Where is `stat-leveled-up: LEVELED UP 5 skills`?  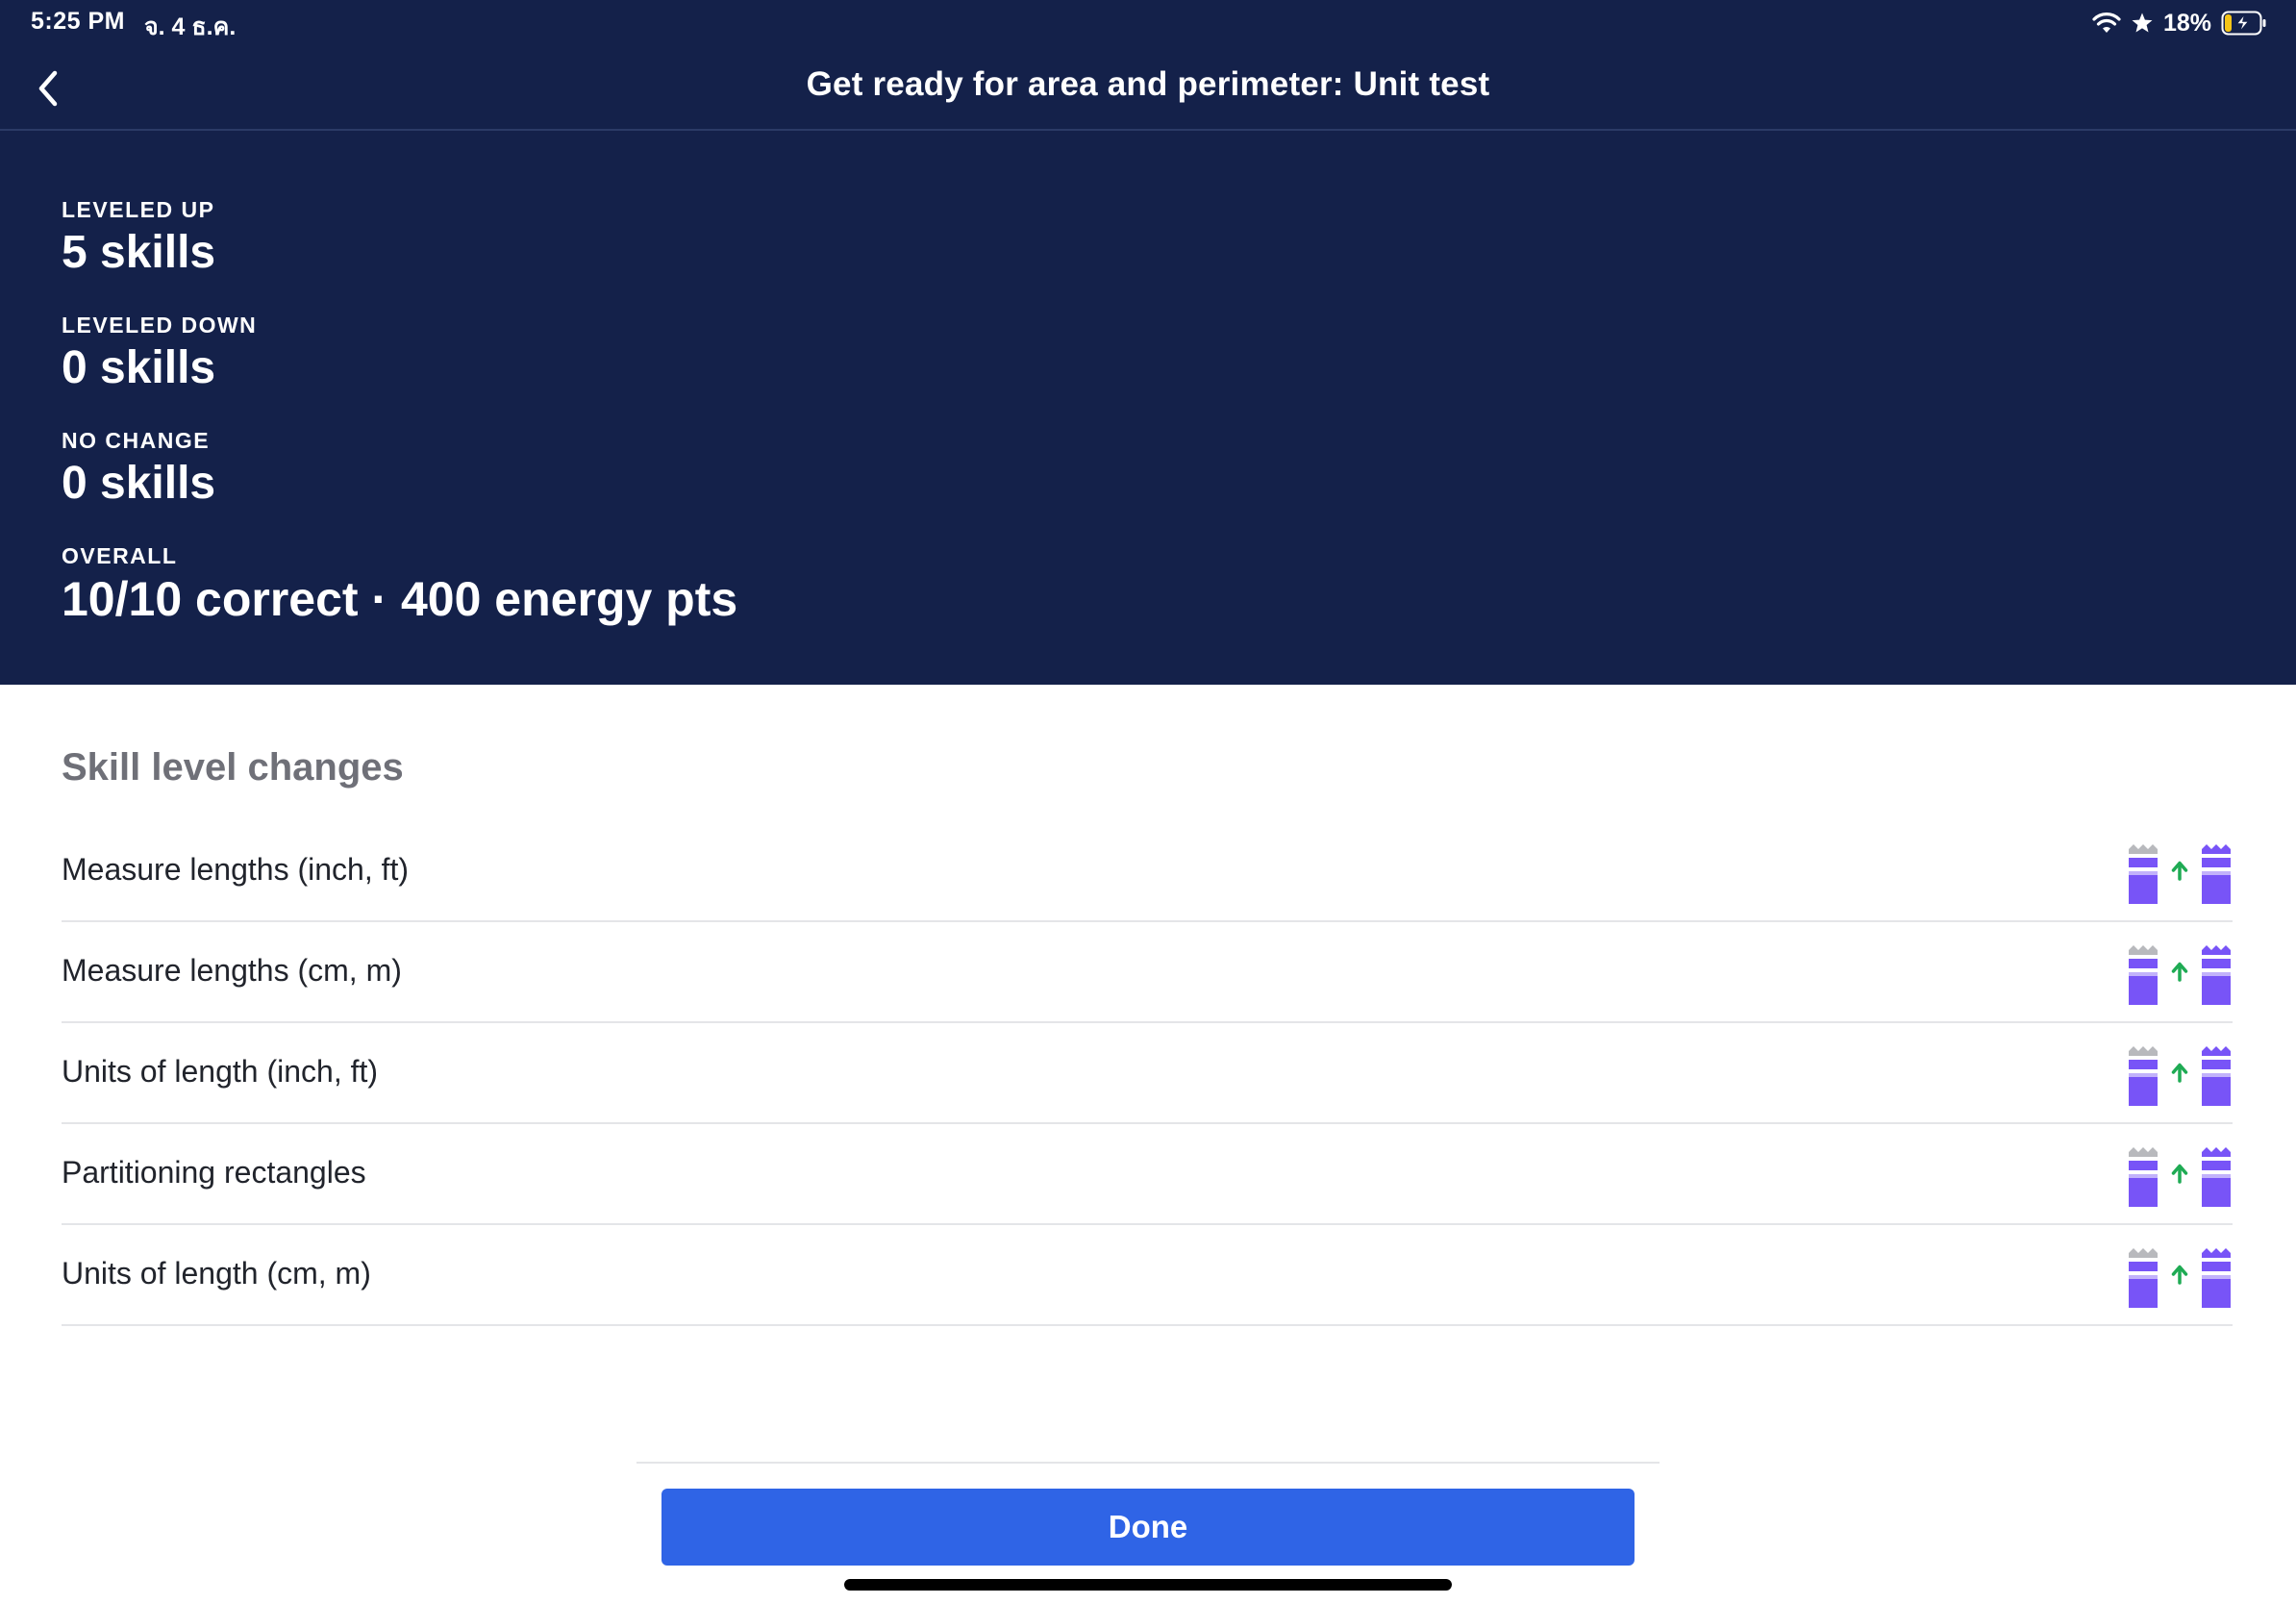 stat-leveled-up: LEVELED UP 5 skills is located at coordinates (138, 238).